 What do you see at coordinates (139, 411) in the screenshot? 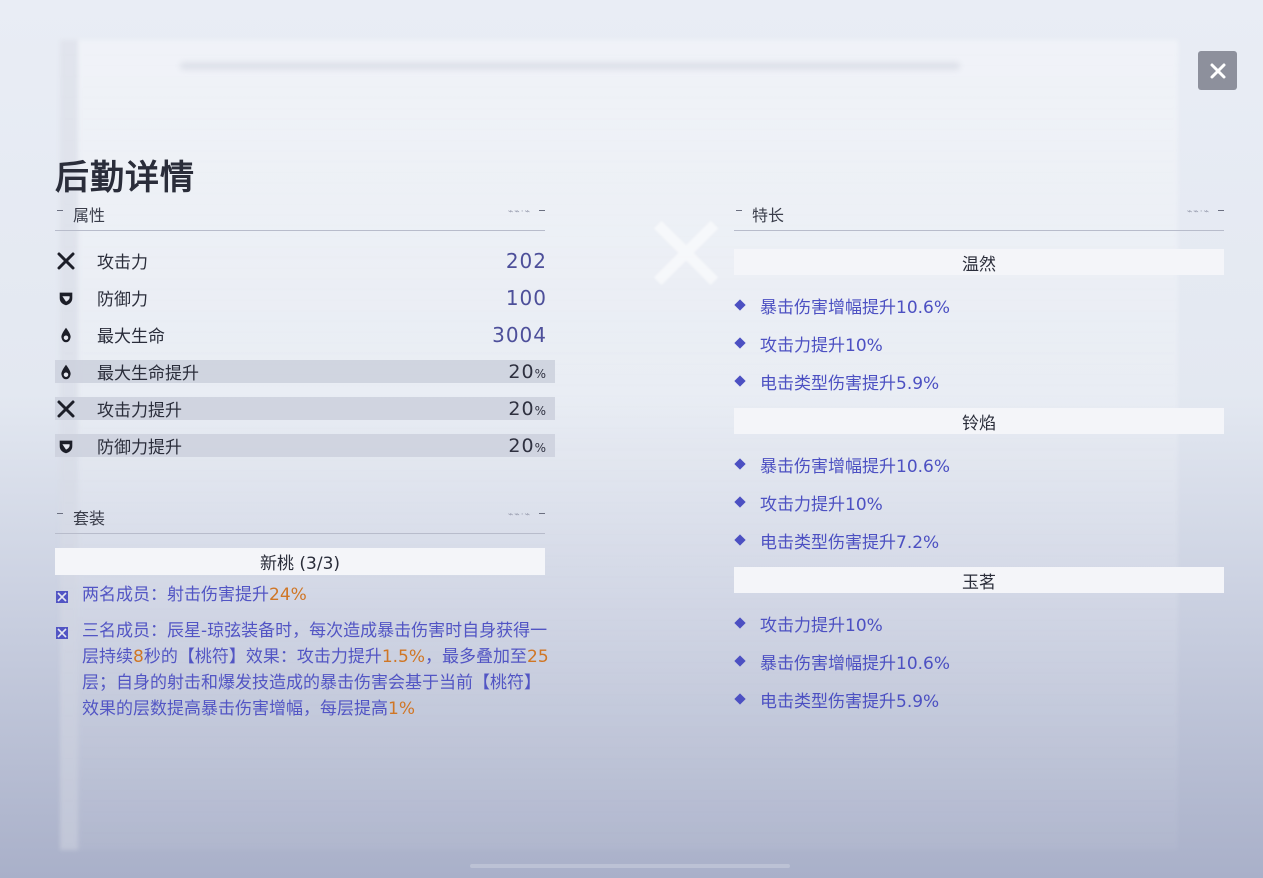
I see `attribute-name: 攻击力提升` at bounding box center [139, 411].